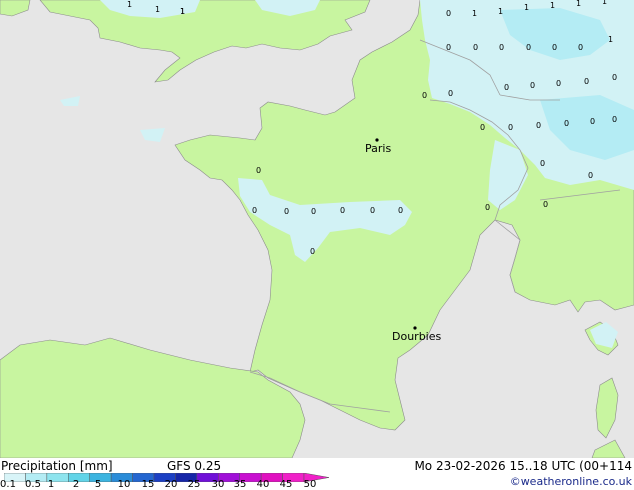 The width and height of the screenshot is (634, 490). Describe the element at coordinates (286, 484) in the screenshot. I see `legend-tick-label: 45` at that location.